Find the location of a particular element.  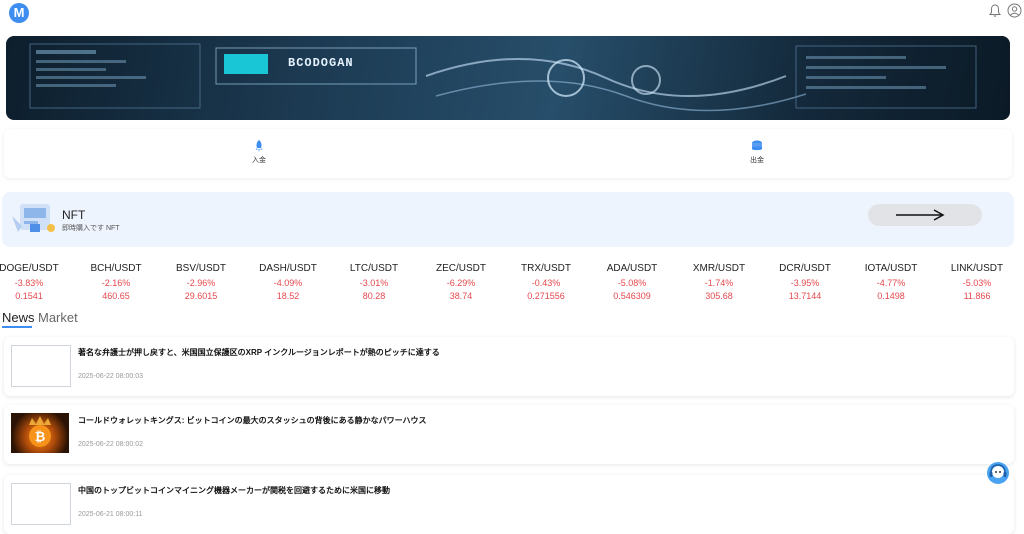

ticker-pair: BSV/USDT is located at coordinates (200, 268).